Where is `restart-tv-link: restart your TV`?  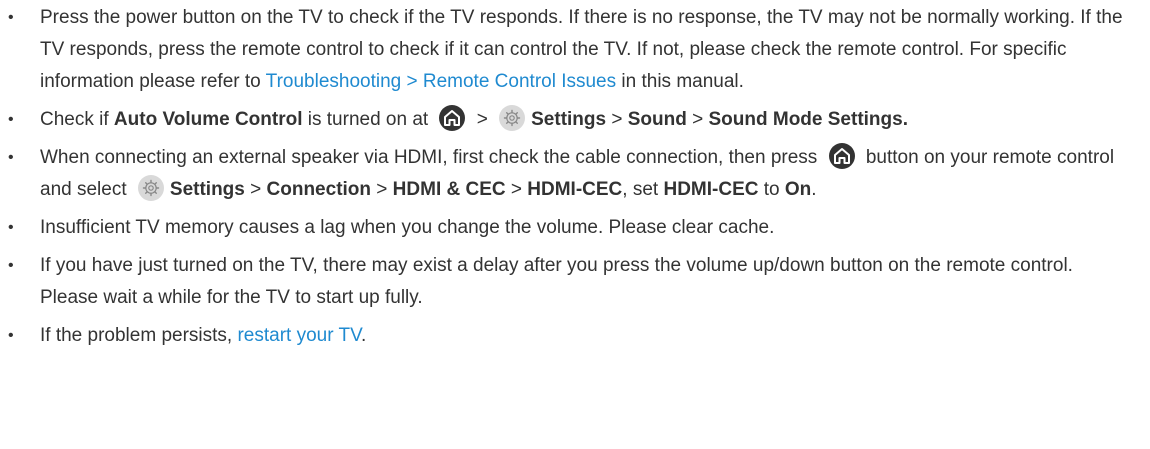
restart-tv-link: restart your TV is located at coordinates (299, 335).